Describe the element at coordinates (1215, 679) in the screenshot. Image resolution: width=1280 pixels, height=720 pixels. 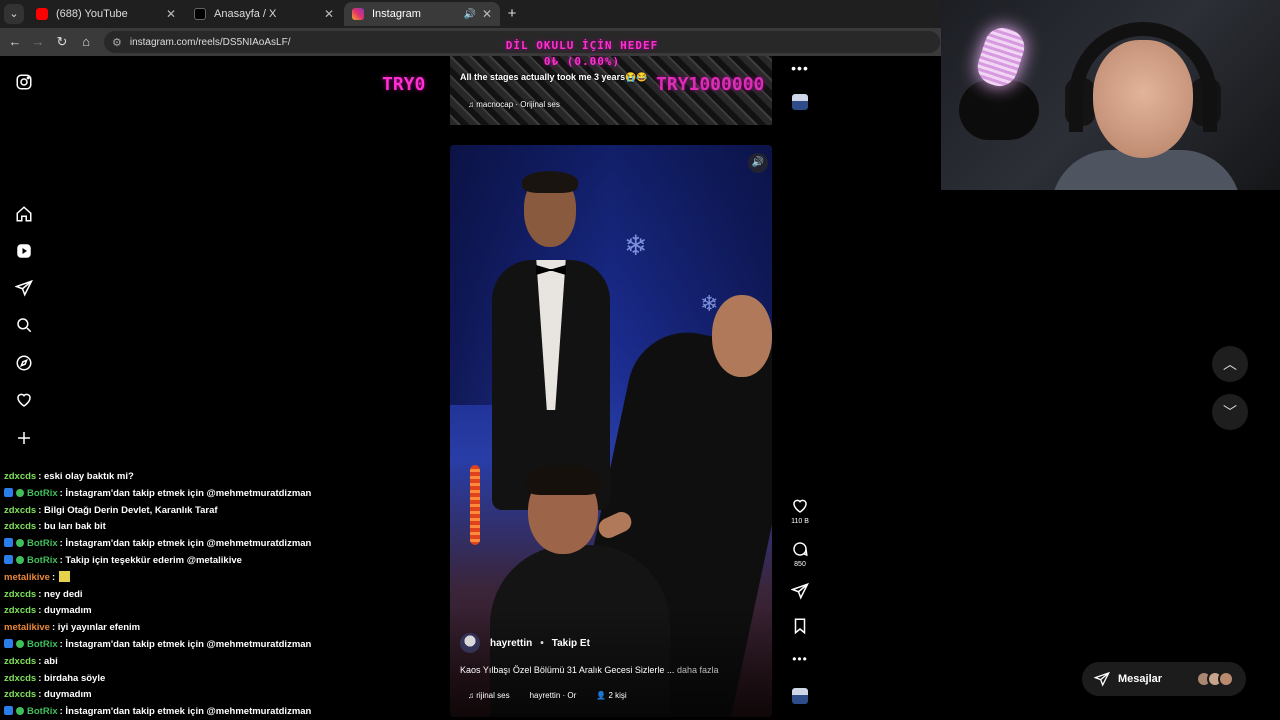
I see `message-avatars` at that location.